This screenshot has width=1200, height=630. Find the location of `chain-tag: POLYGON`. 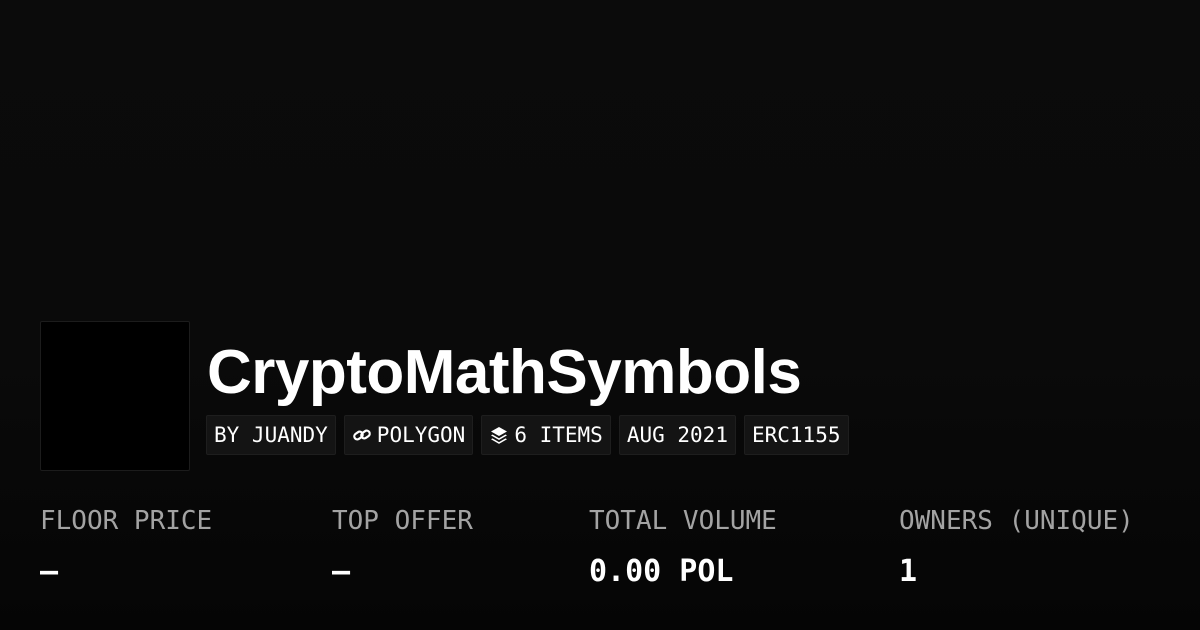

chain-tag: POLYGON is located at coordinates (408, 435).